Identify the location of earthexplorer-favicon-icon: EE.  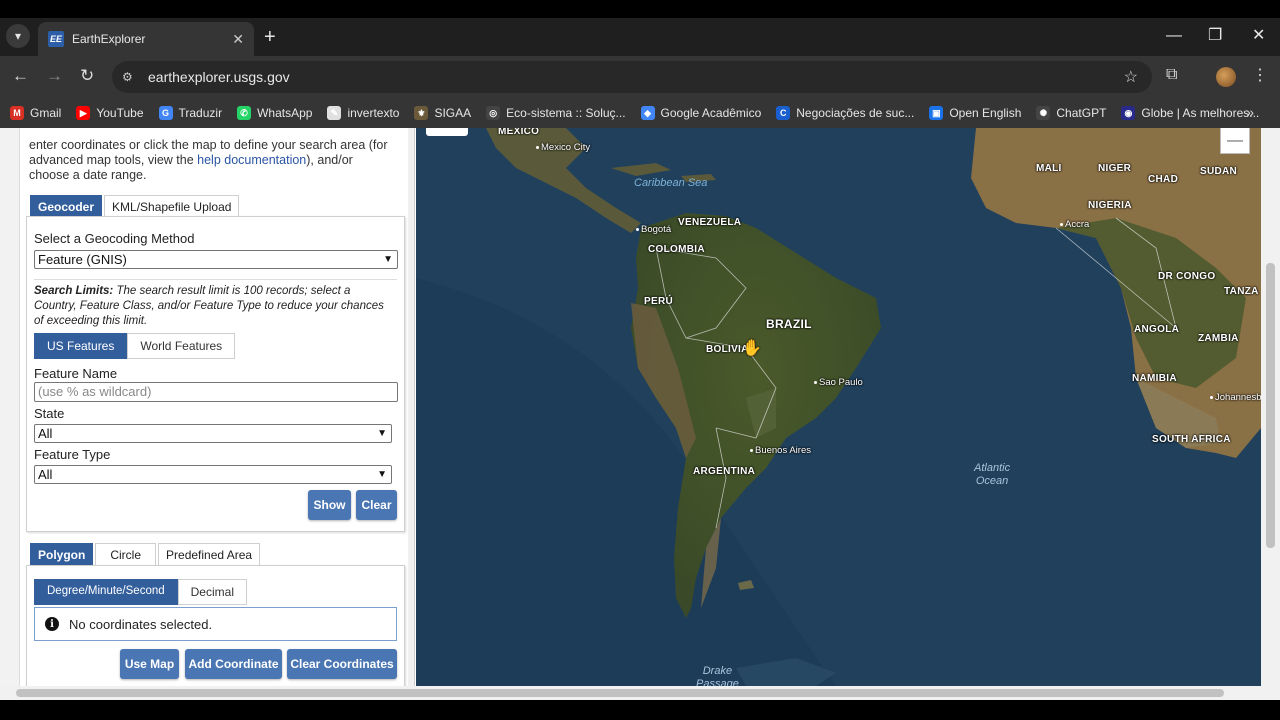
(56, 39).